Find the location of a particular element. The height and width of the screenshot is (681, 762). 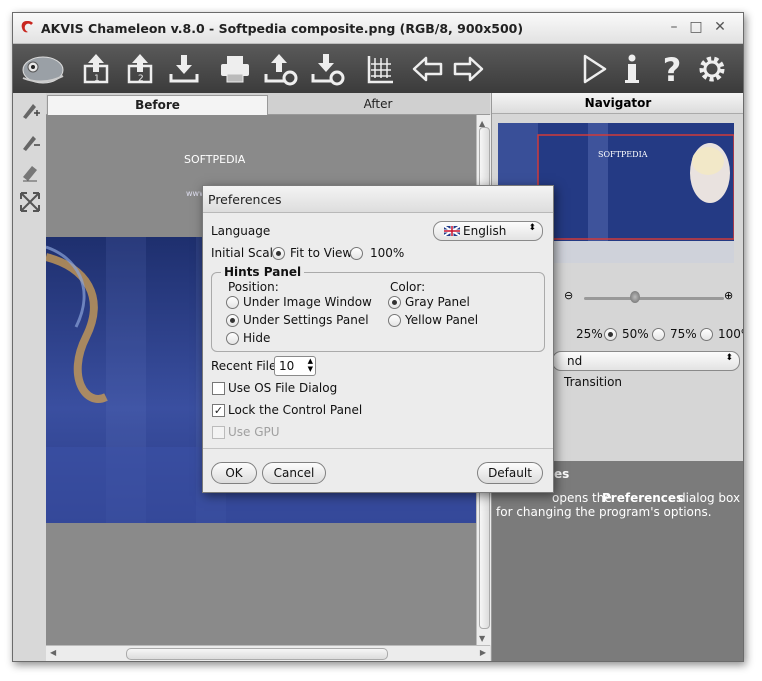

dialog-title-bar: Preferences is located at coordinates (378, 199).